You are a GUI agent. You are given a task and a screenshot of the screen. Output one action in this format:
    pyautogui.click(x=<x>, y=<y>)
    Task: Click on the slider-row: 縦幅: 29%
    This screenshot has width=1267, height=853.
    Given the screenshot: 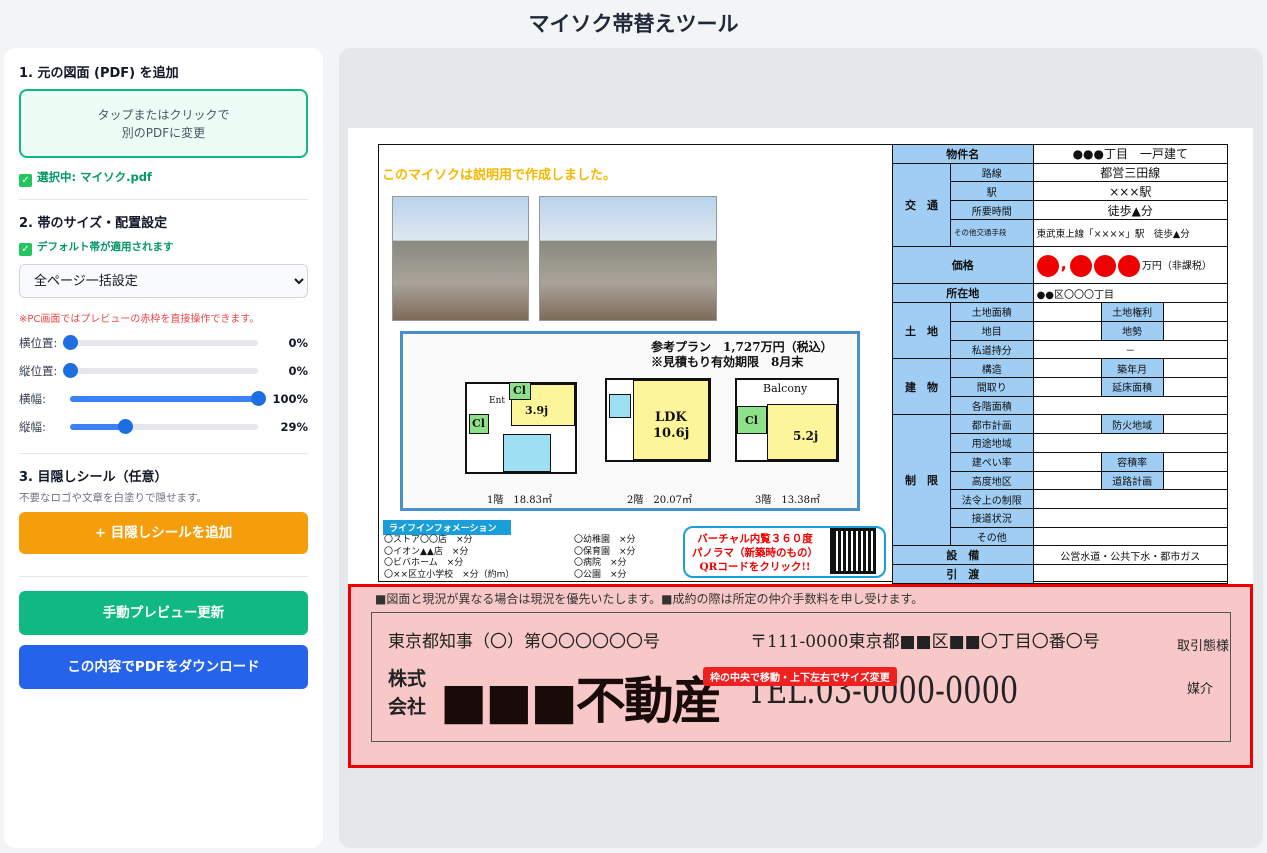 What is the action you would take?
    pyautogui.click(x=163, y=427)
    